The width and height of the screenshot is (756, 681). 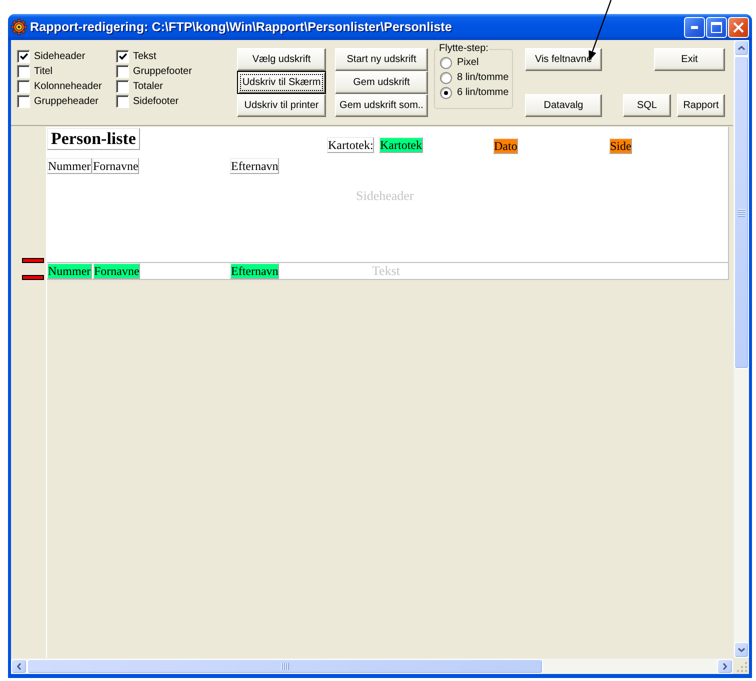 I want to click on checkbox-label: Titel, so click(x=43, y=72).